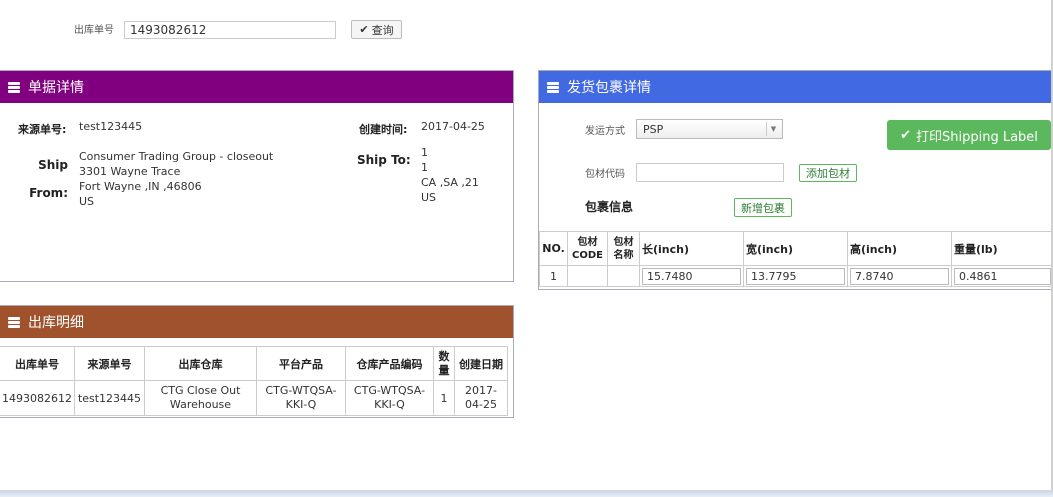  What do you see at coordinates (301, 363) in the screenshot?
I see `col-header: 平台产品` at bounding box center [301, 363].